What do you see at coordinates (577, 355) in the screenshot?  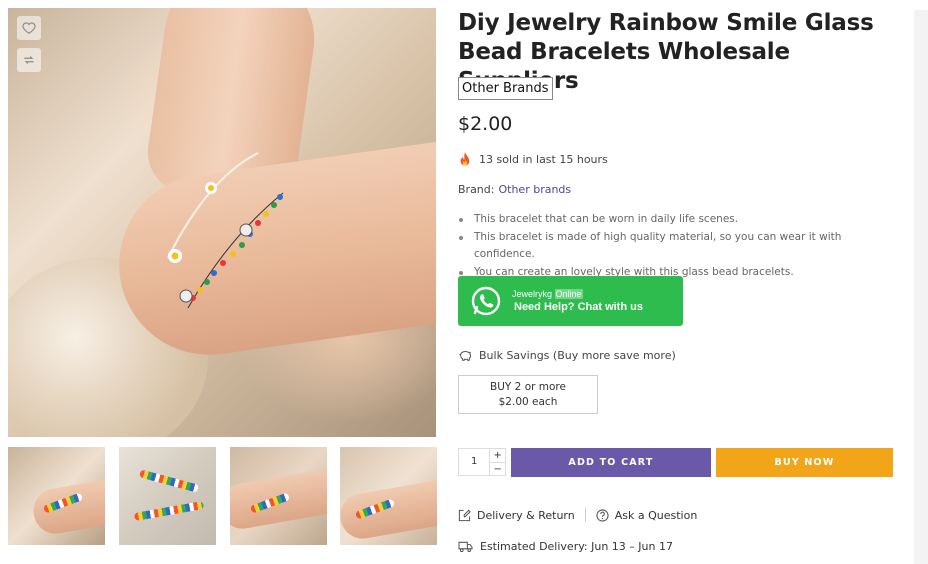 I see `bulk-savings-label: Bulk Savings (Buy more save more)` at bounding box center [577, 355].